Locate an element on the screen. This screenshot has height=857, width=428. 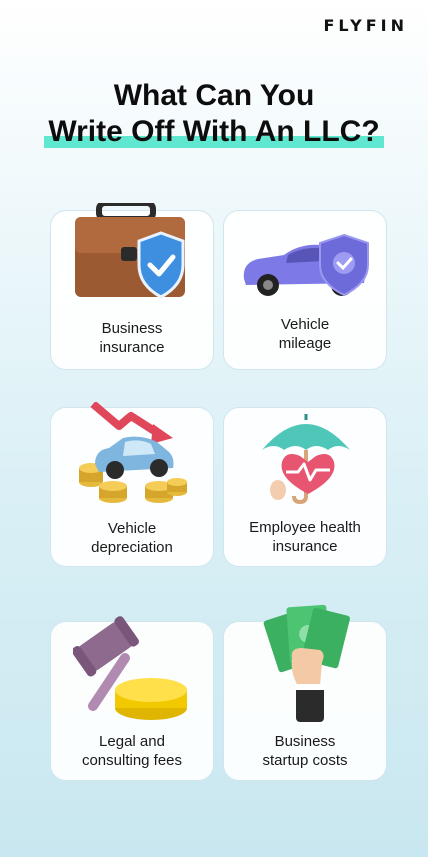
car-shield-icon is located at coordinates (306, 265).